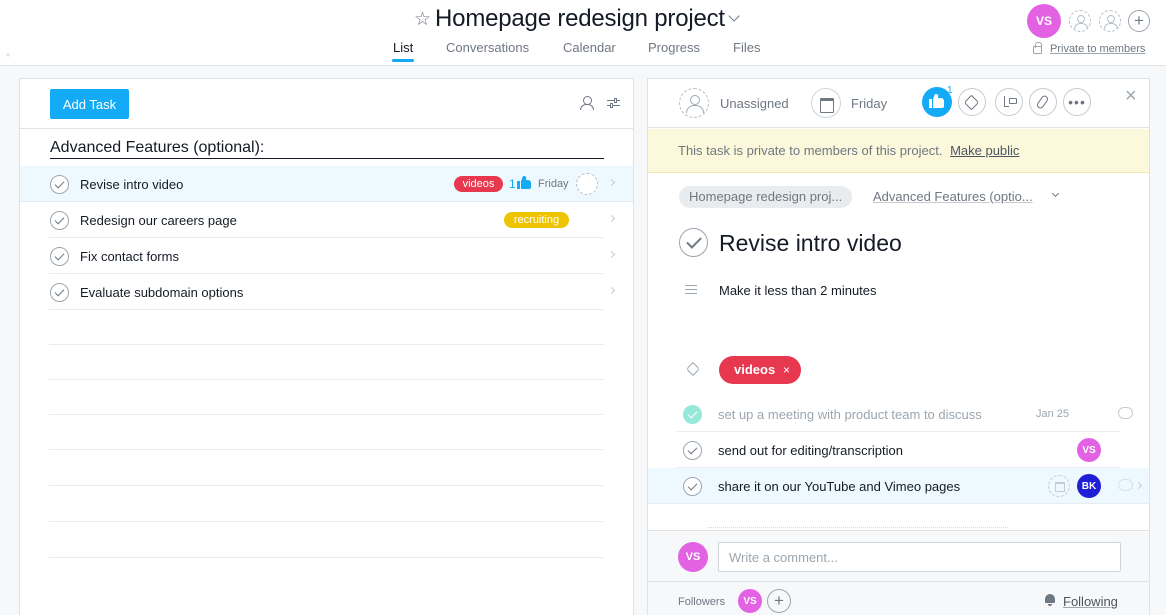 The image size is (1166, 615). Describe the element at coordinates (487, 47) in the screenshot. I see `tab-conversations: Conversations` at that location.